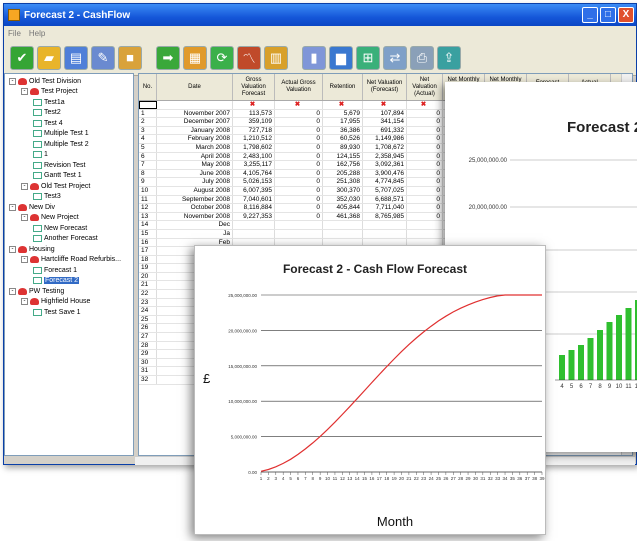  What do you see at coordinates (130, 57) in the screenshot?
I see `box-button: ■` at bounding box center [130, 57].